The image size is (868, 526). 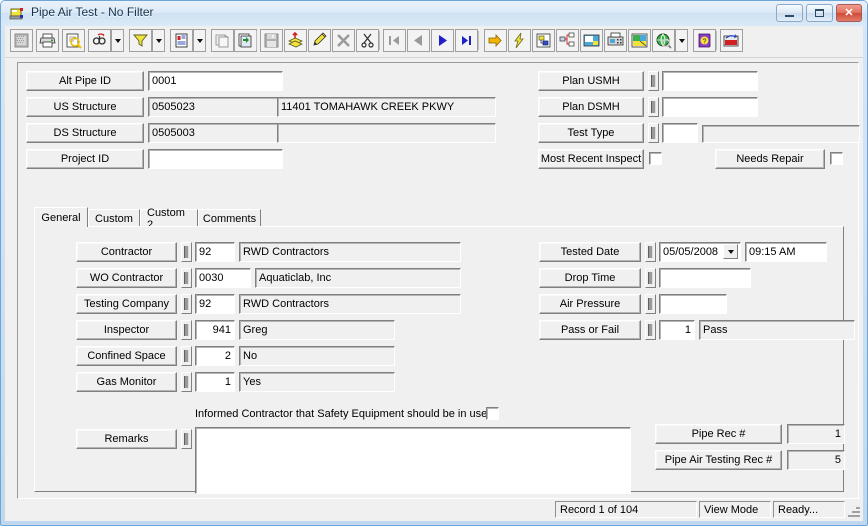 I want to click on filter-dropdown-button, so click(x=158, y=40).